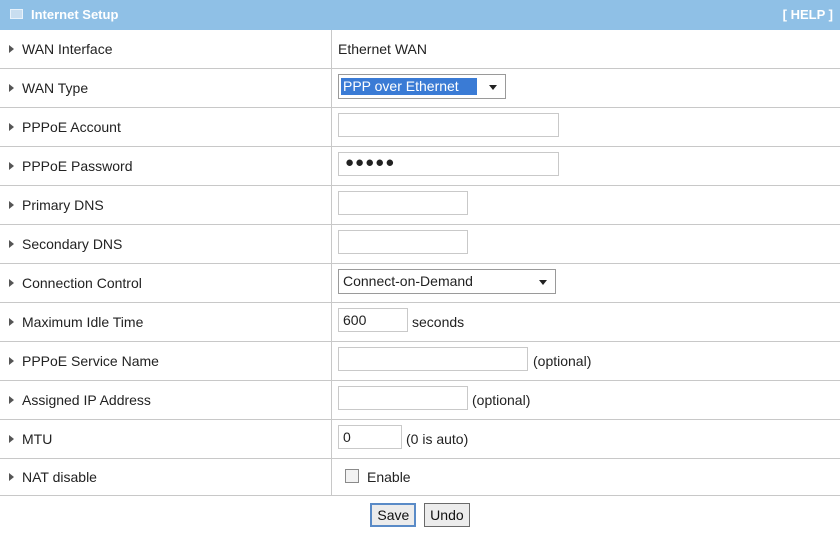 The image size is (840, 533). Describe the element at coordinates (589, 166) in the screenshot. I see `value-cell: ●●●●●` at that location.